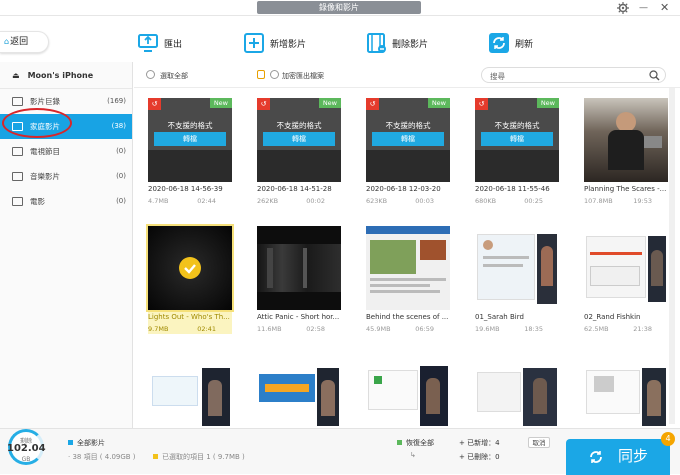 The height and width of the screenshot is (475, 680). I want to click on device-header: ⏏ Moon's iPhone, so click(66, 75).